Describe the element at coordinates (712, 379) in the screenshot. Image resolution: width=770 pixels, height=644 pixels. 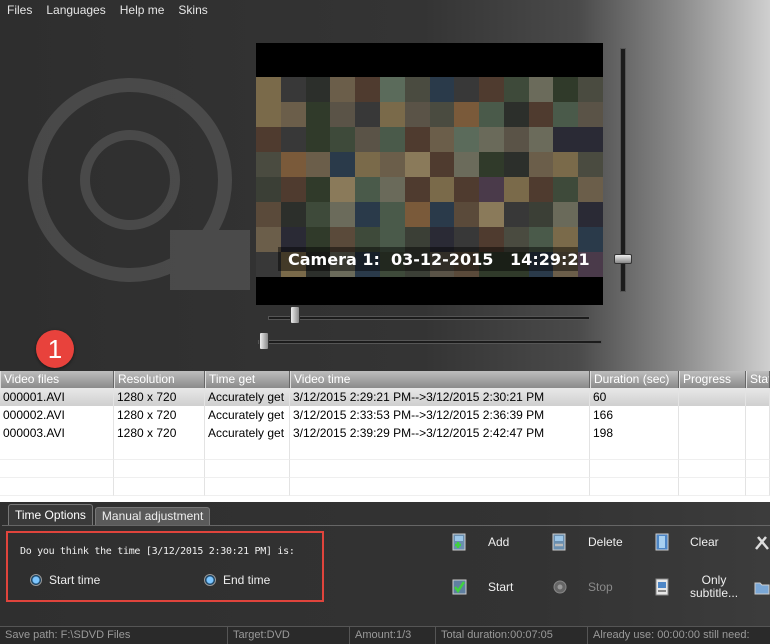
I see `column-header-progress: Progress` at that location.